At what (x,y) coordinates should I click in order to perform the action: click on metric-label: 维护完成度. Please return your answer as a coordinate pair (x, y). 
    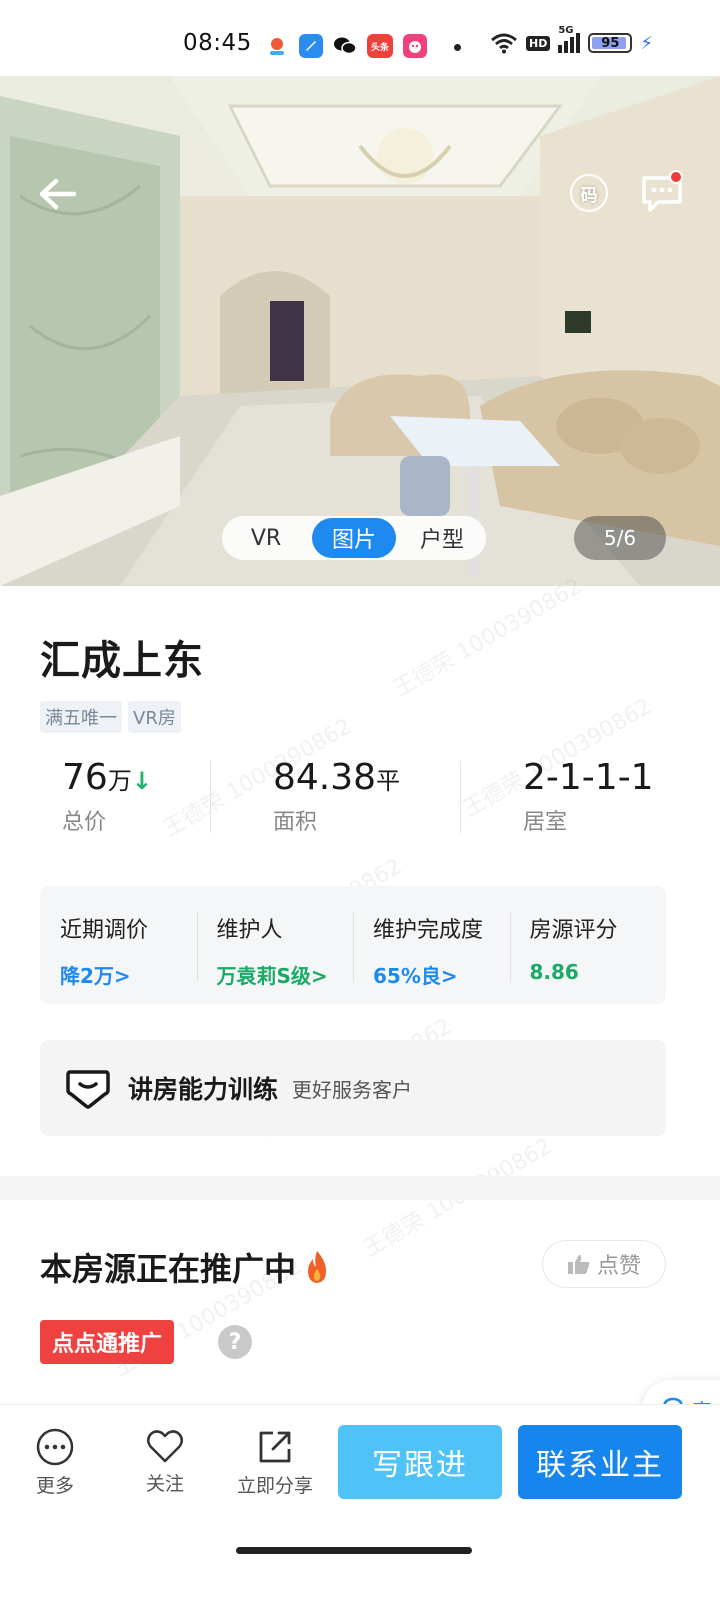
    Looking at the image, I should click on (428, 930).